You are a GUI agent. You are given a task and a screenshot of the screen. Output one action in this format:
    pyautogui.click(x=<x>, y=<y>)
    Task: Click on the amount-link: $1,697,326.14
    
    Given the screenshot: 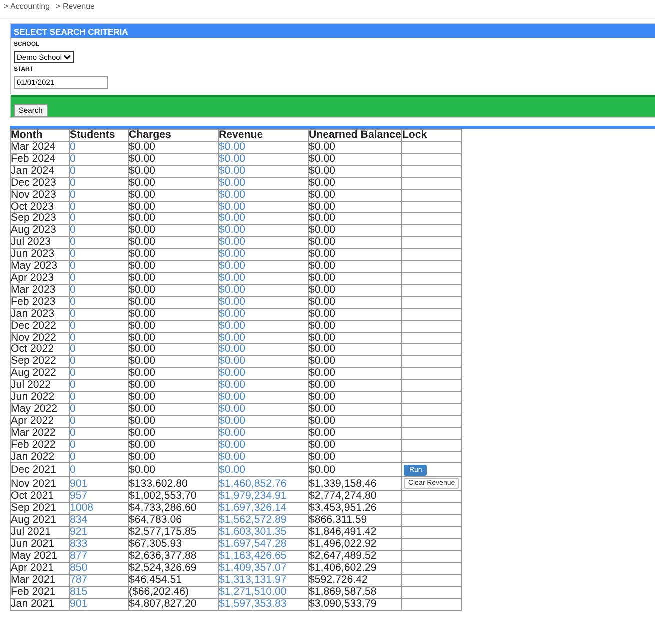 What is the action you would take?
    pyautogui.click(x=263, y=508)
    